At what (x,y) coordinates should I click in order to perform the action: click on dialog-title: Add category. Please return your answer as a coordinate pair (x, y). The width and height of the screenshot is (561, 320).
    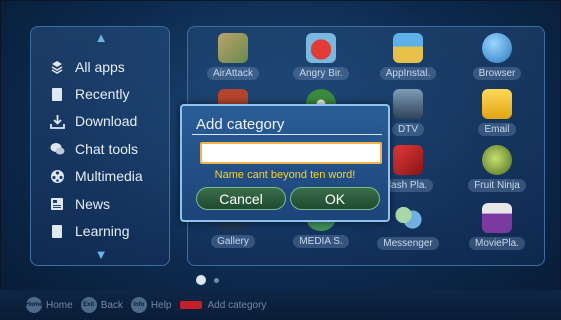
    Looking at the image, I should click on (240, 124).